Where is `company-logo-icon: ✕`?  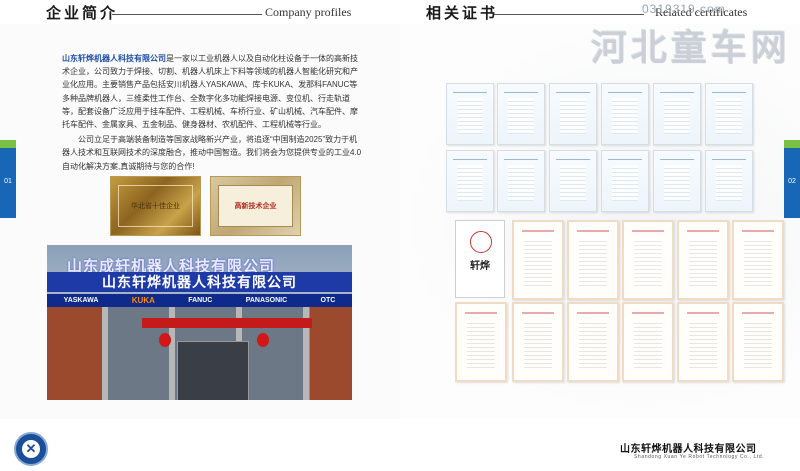 company-logo-icon: ✕ is located at coordinates (31, 449).